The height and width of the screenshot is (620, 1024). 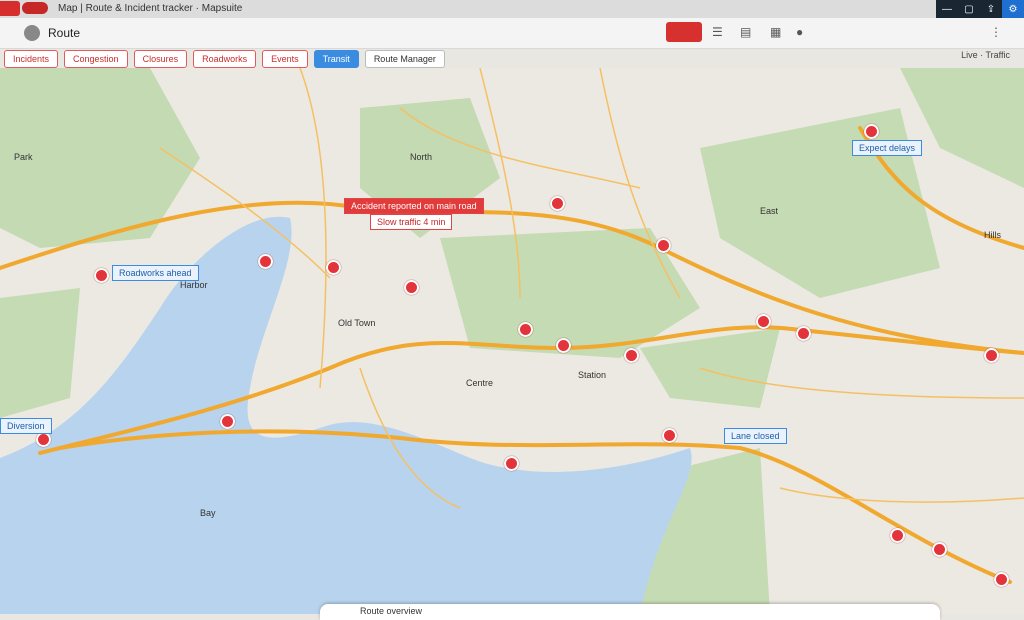 What do you see at coordinates (208, 513) in the screenshot?
I see `map-label: Bay` at bounding box center [208, 513].